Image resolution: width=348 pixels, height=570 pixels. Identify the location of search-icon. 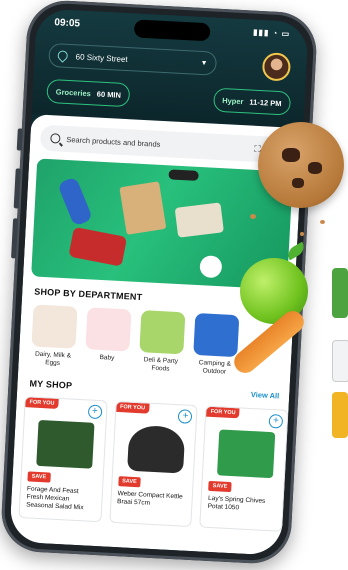
(55, 138).